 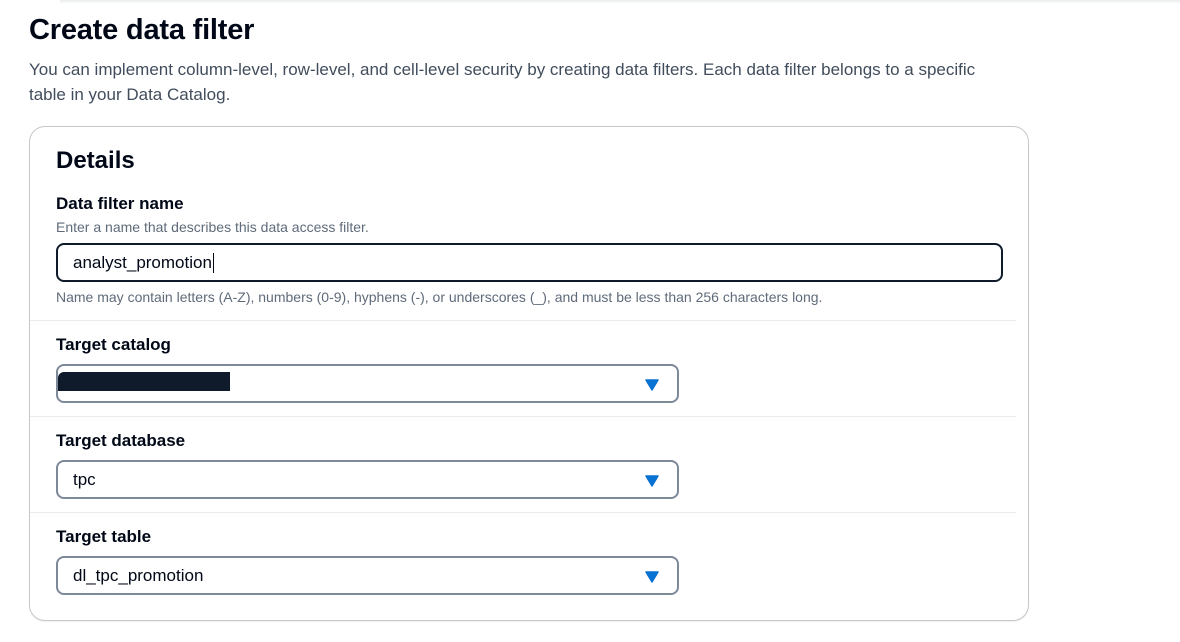 I want to click on header-shadow, so click(x=620, y=2).